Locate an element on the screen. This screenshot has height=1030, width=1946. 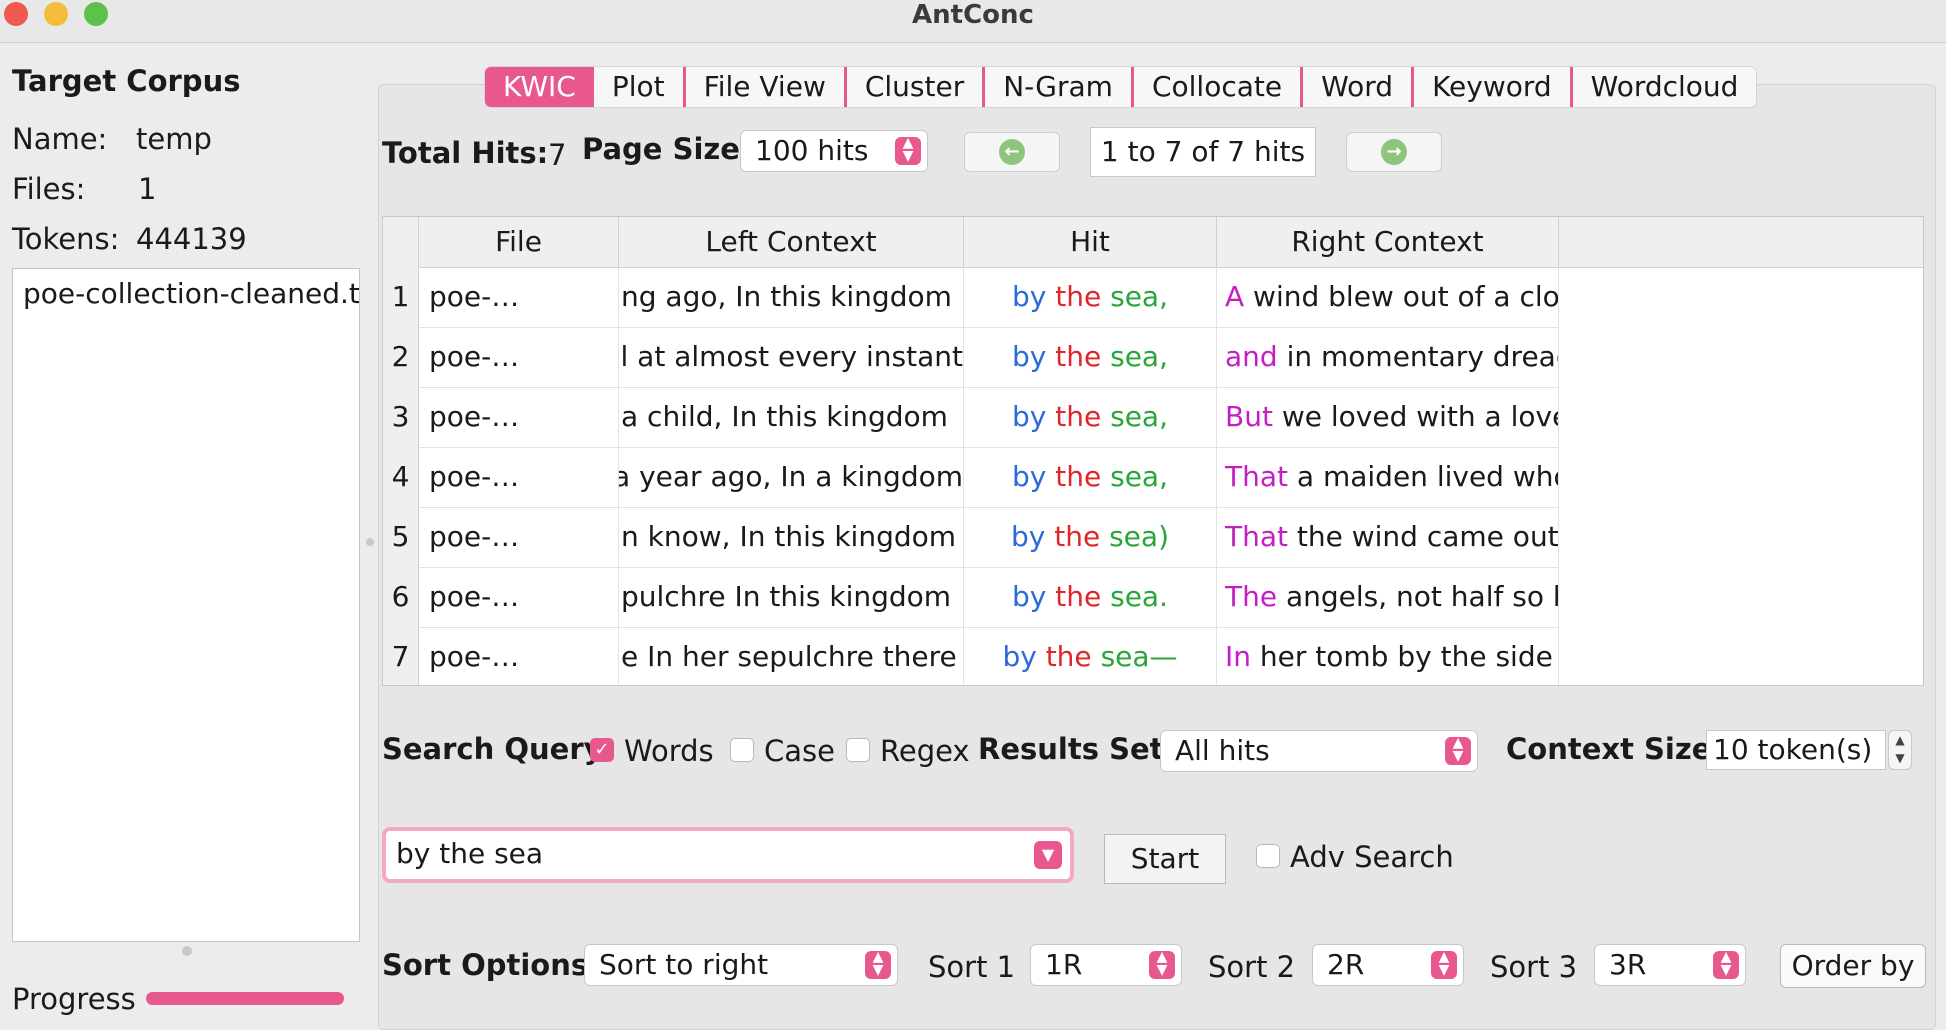
left-context-text: e In her sepulchre there is located at coordinates (789, 656).